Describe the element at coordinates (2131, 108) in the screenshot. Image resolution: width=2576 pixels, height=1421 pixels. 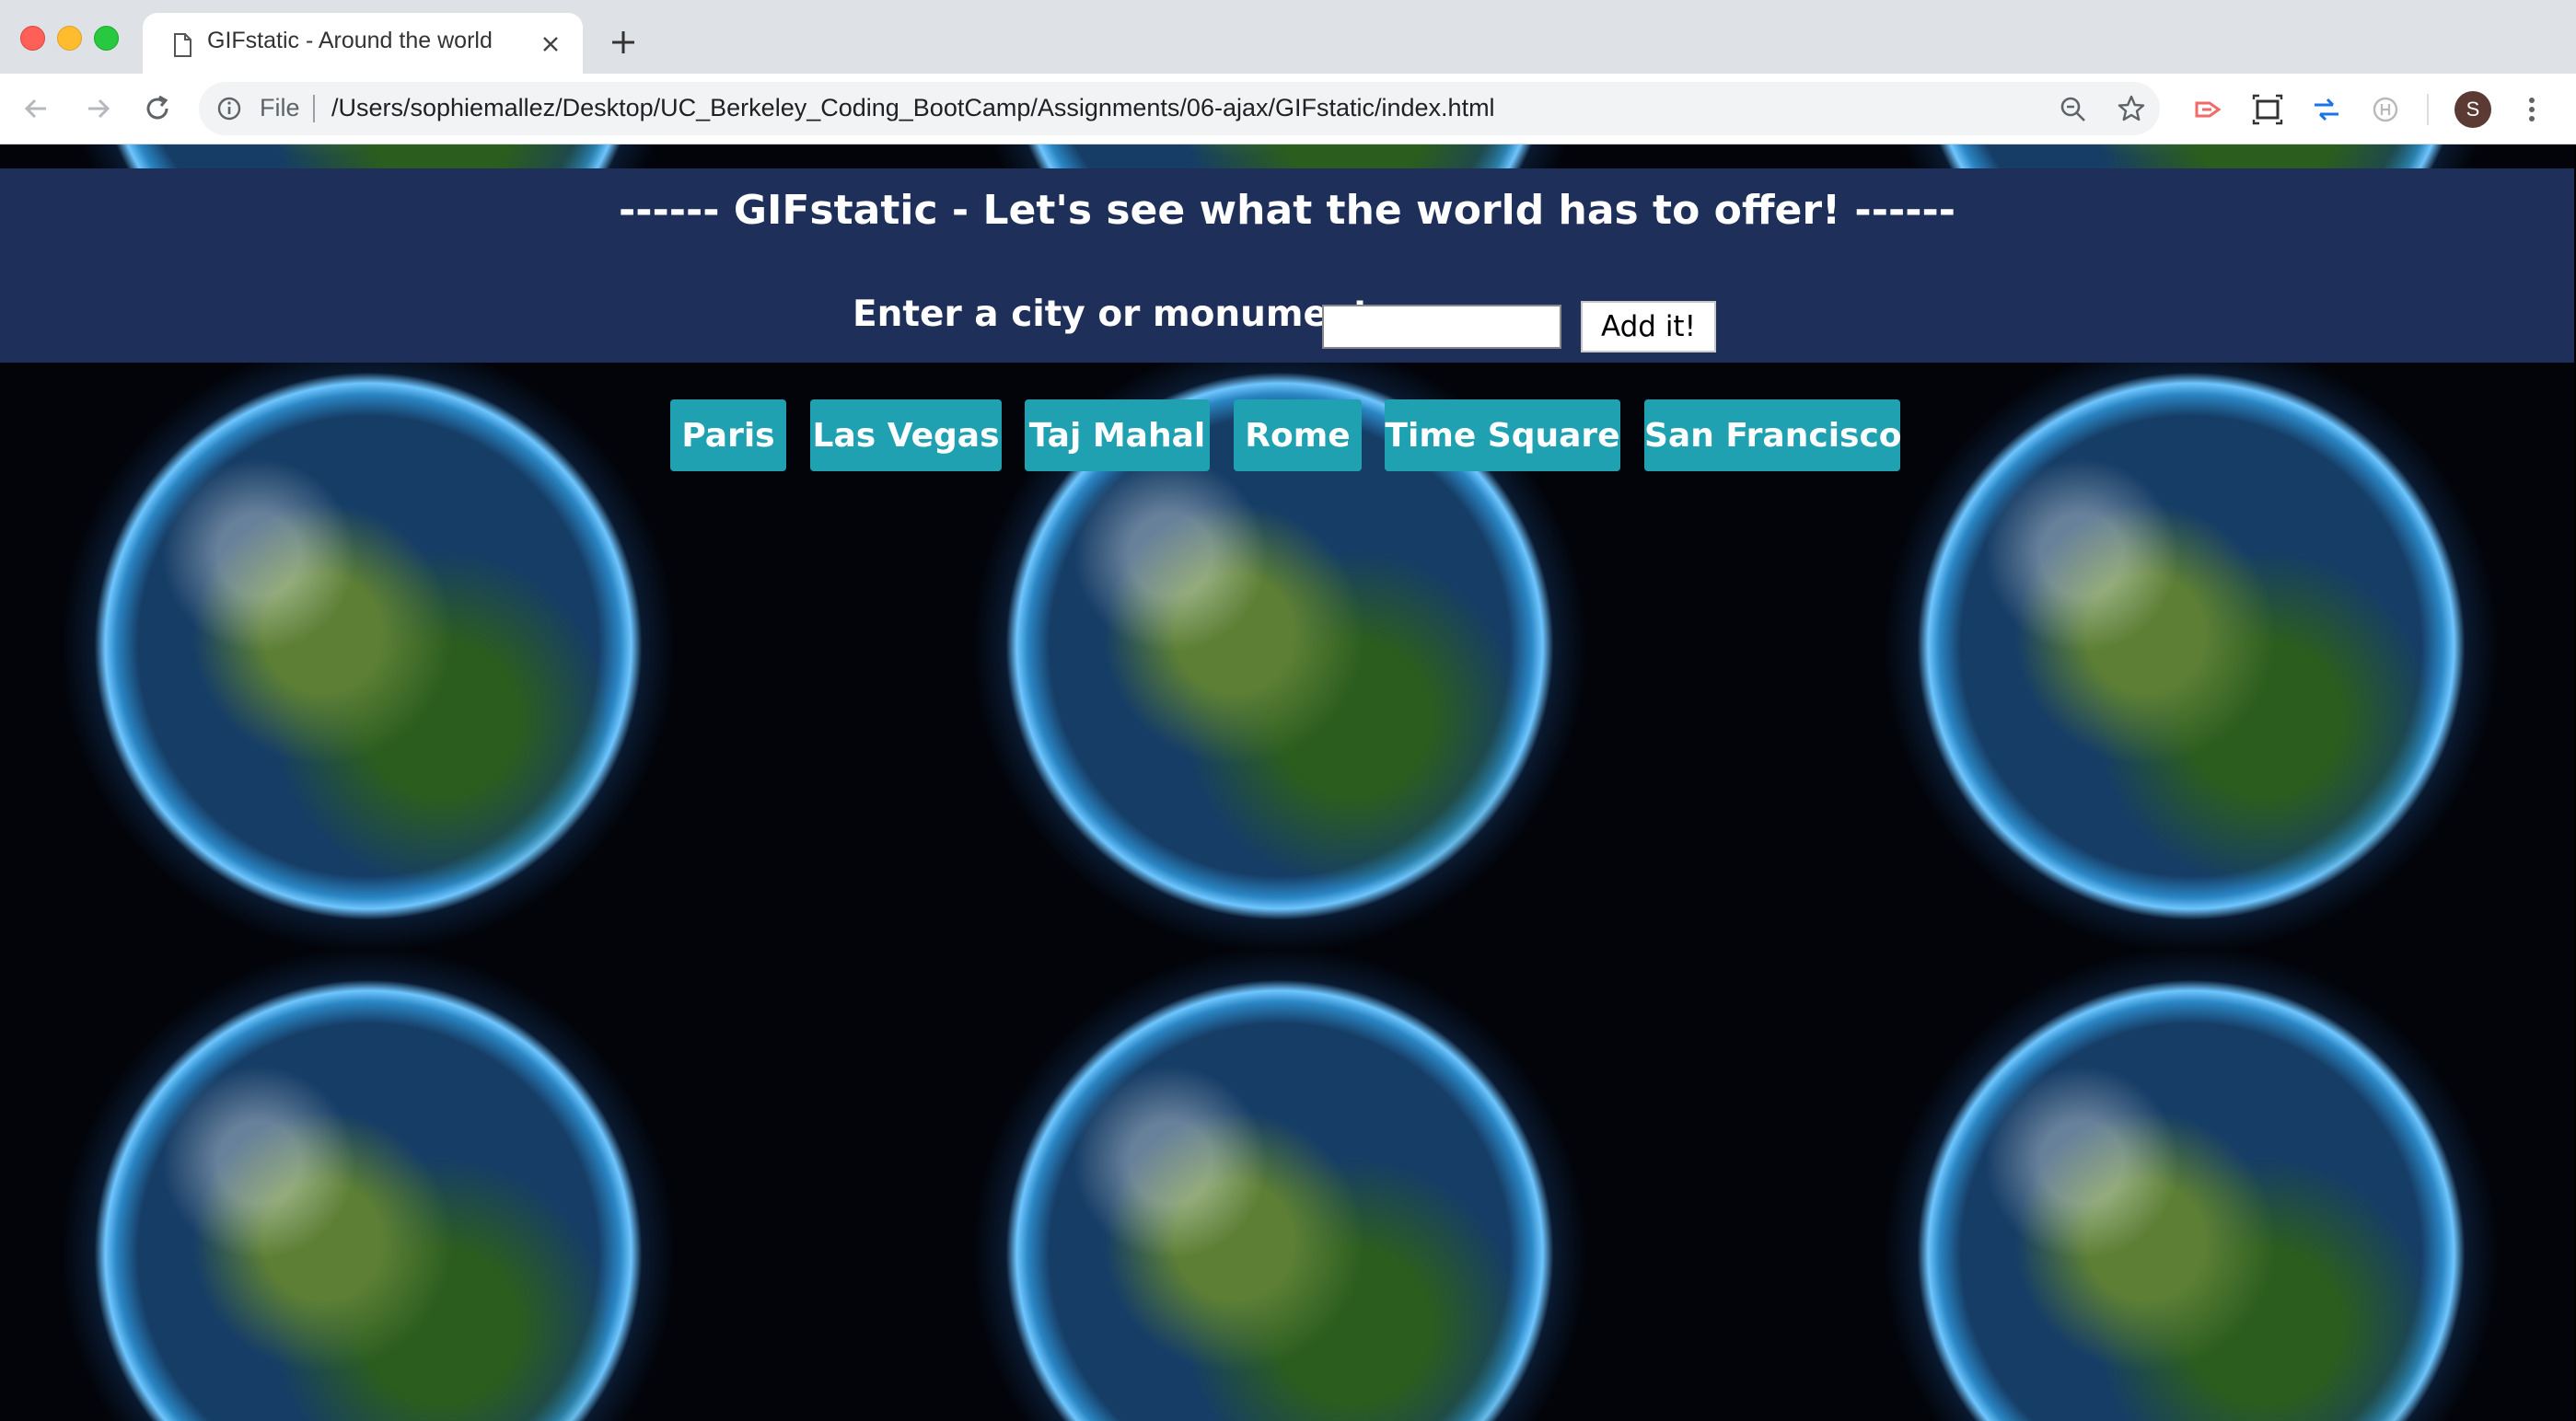
I see `bookmark-star-icon` at that location.